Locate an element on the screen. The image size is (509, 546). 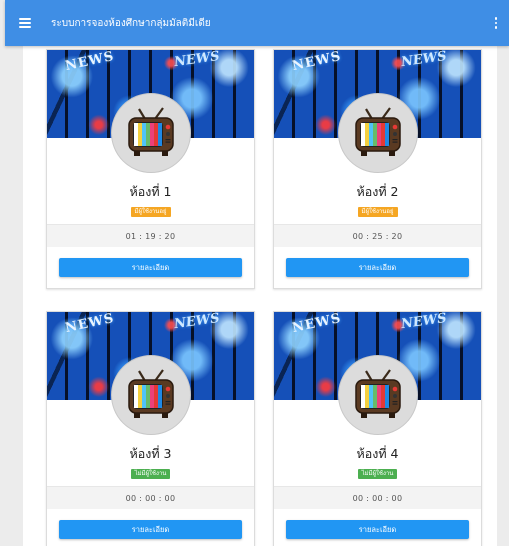
room-name: ห้องที่ 1 is located at coordinates (150, 191).